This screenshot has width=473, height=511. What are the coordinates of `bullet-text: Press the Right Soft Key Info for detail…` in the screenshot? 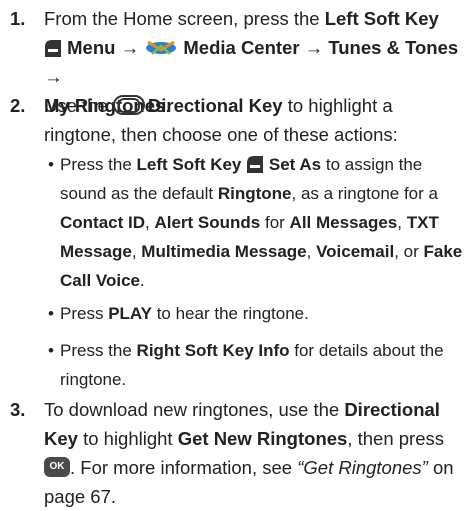 It's located at (252, 365).